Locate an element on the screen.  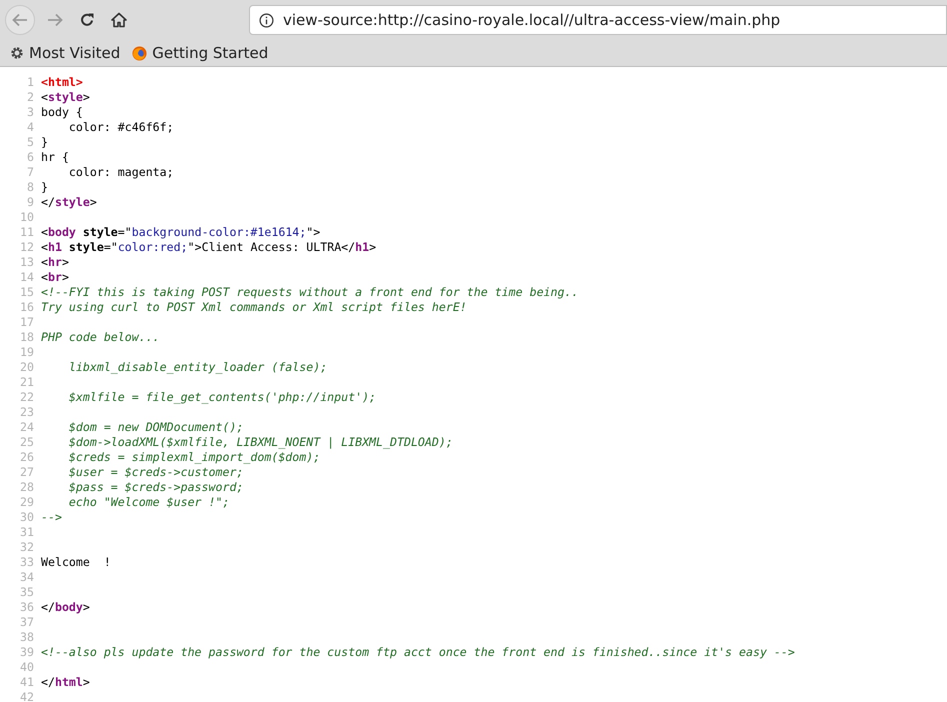
line-number: 9 is located at coordinates (30, 202).